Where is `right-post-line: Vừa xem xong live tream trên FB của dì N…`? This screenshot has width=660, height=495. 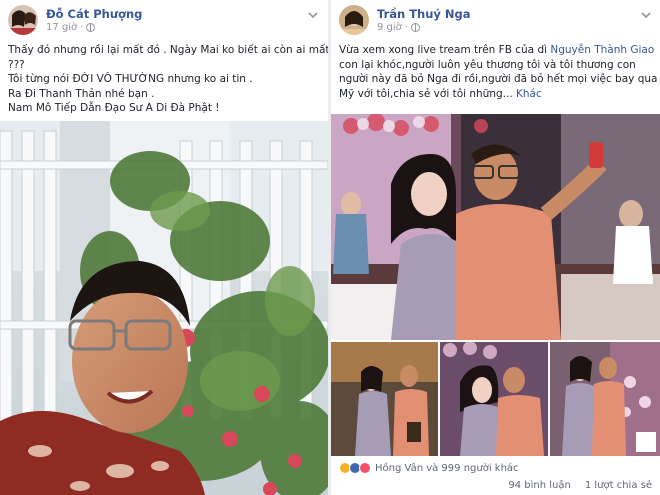 right-post-line: Vừa xem xong live tream trên FB của dì N… is located at coordinates (498, 50).